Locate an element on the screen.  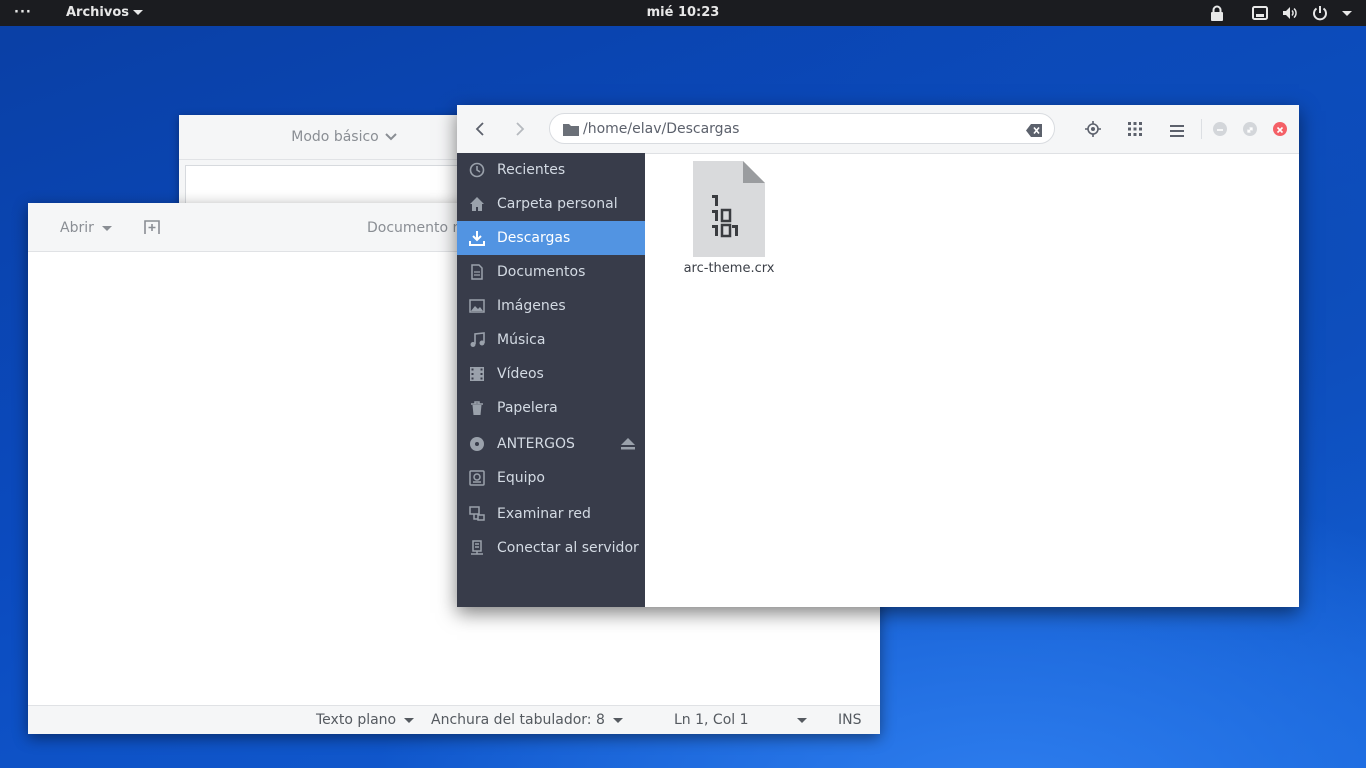
sidebar-item-recientes: Recientes is located at coordinates (551, 170).